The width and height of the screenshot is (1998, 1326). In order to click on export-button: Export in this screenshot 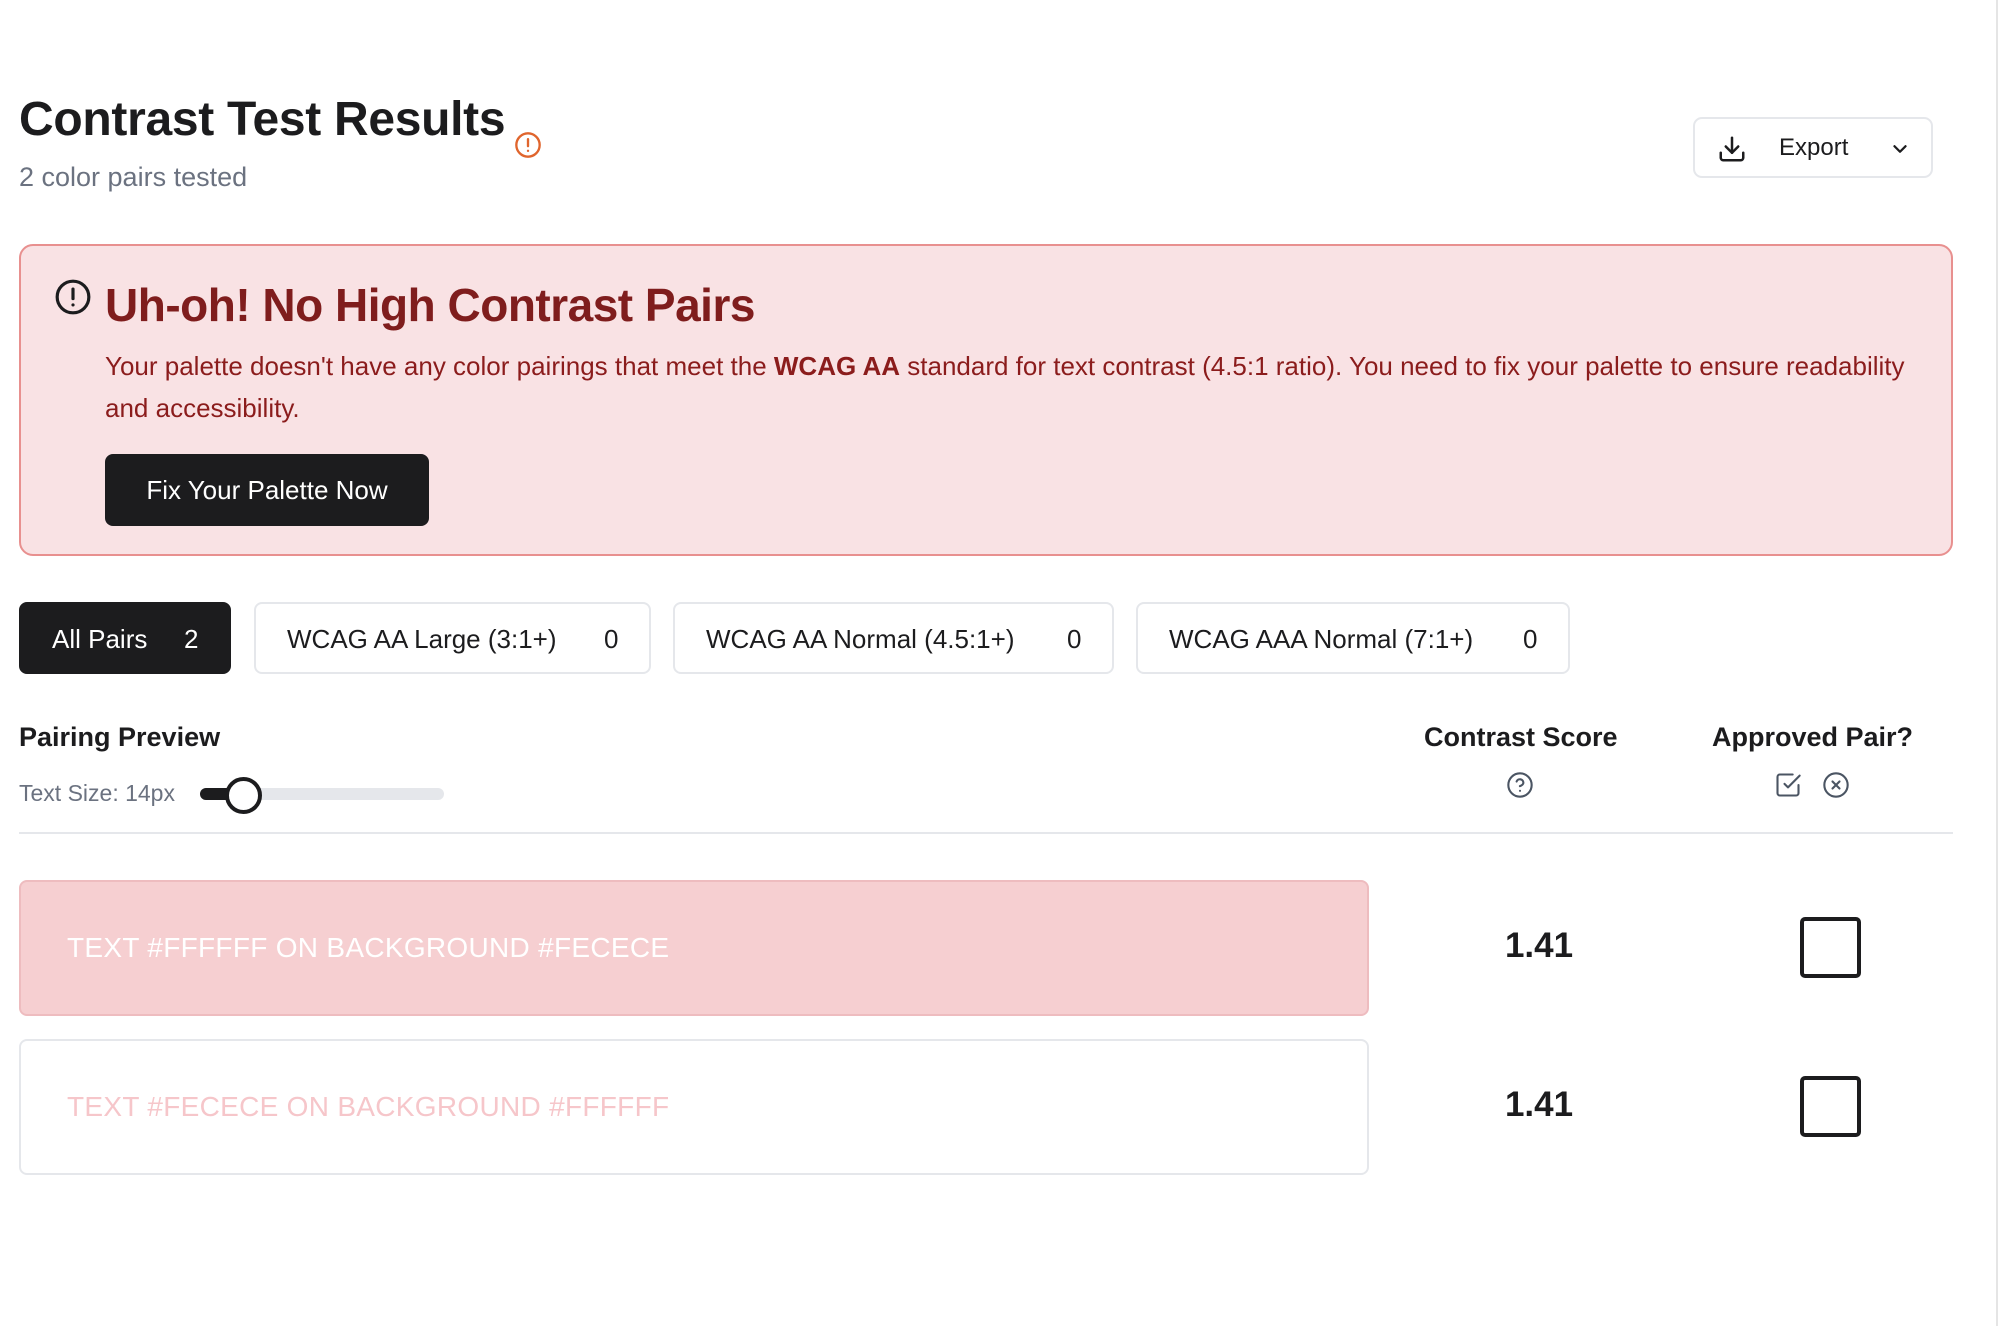, I will do `click(1813, 147)`.